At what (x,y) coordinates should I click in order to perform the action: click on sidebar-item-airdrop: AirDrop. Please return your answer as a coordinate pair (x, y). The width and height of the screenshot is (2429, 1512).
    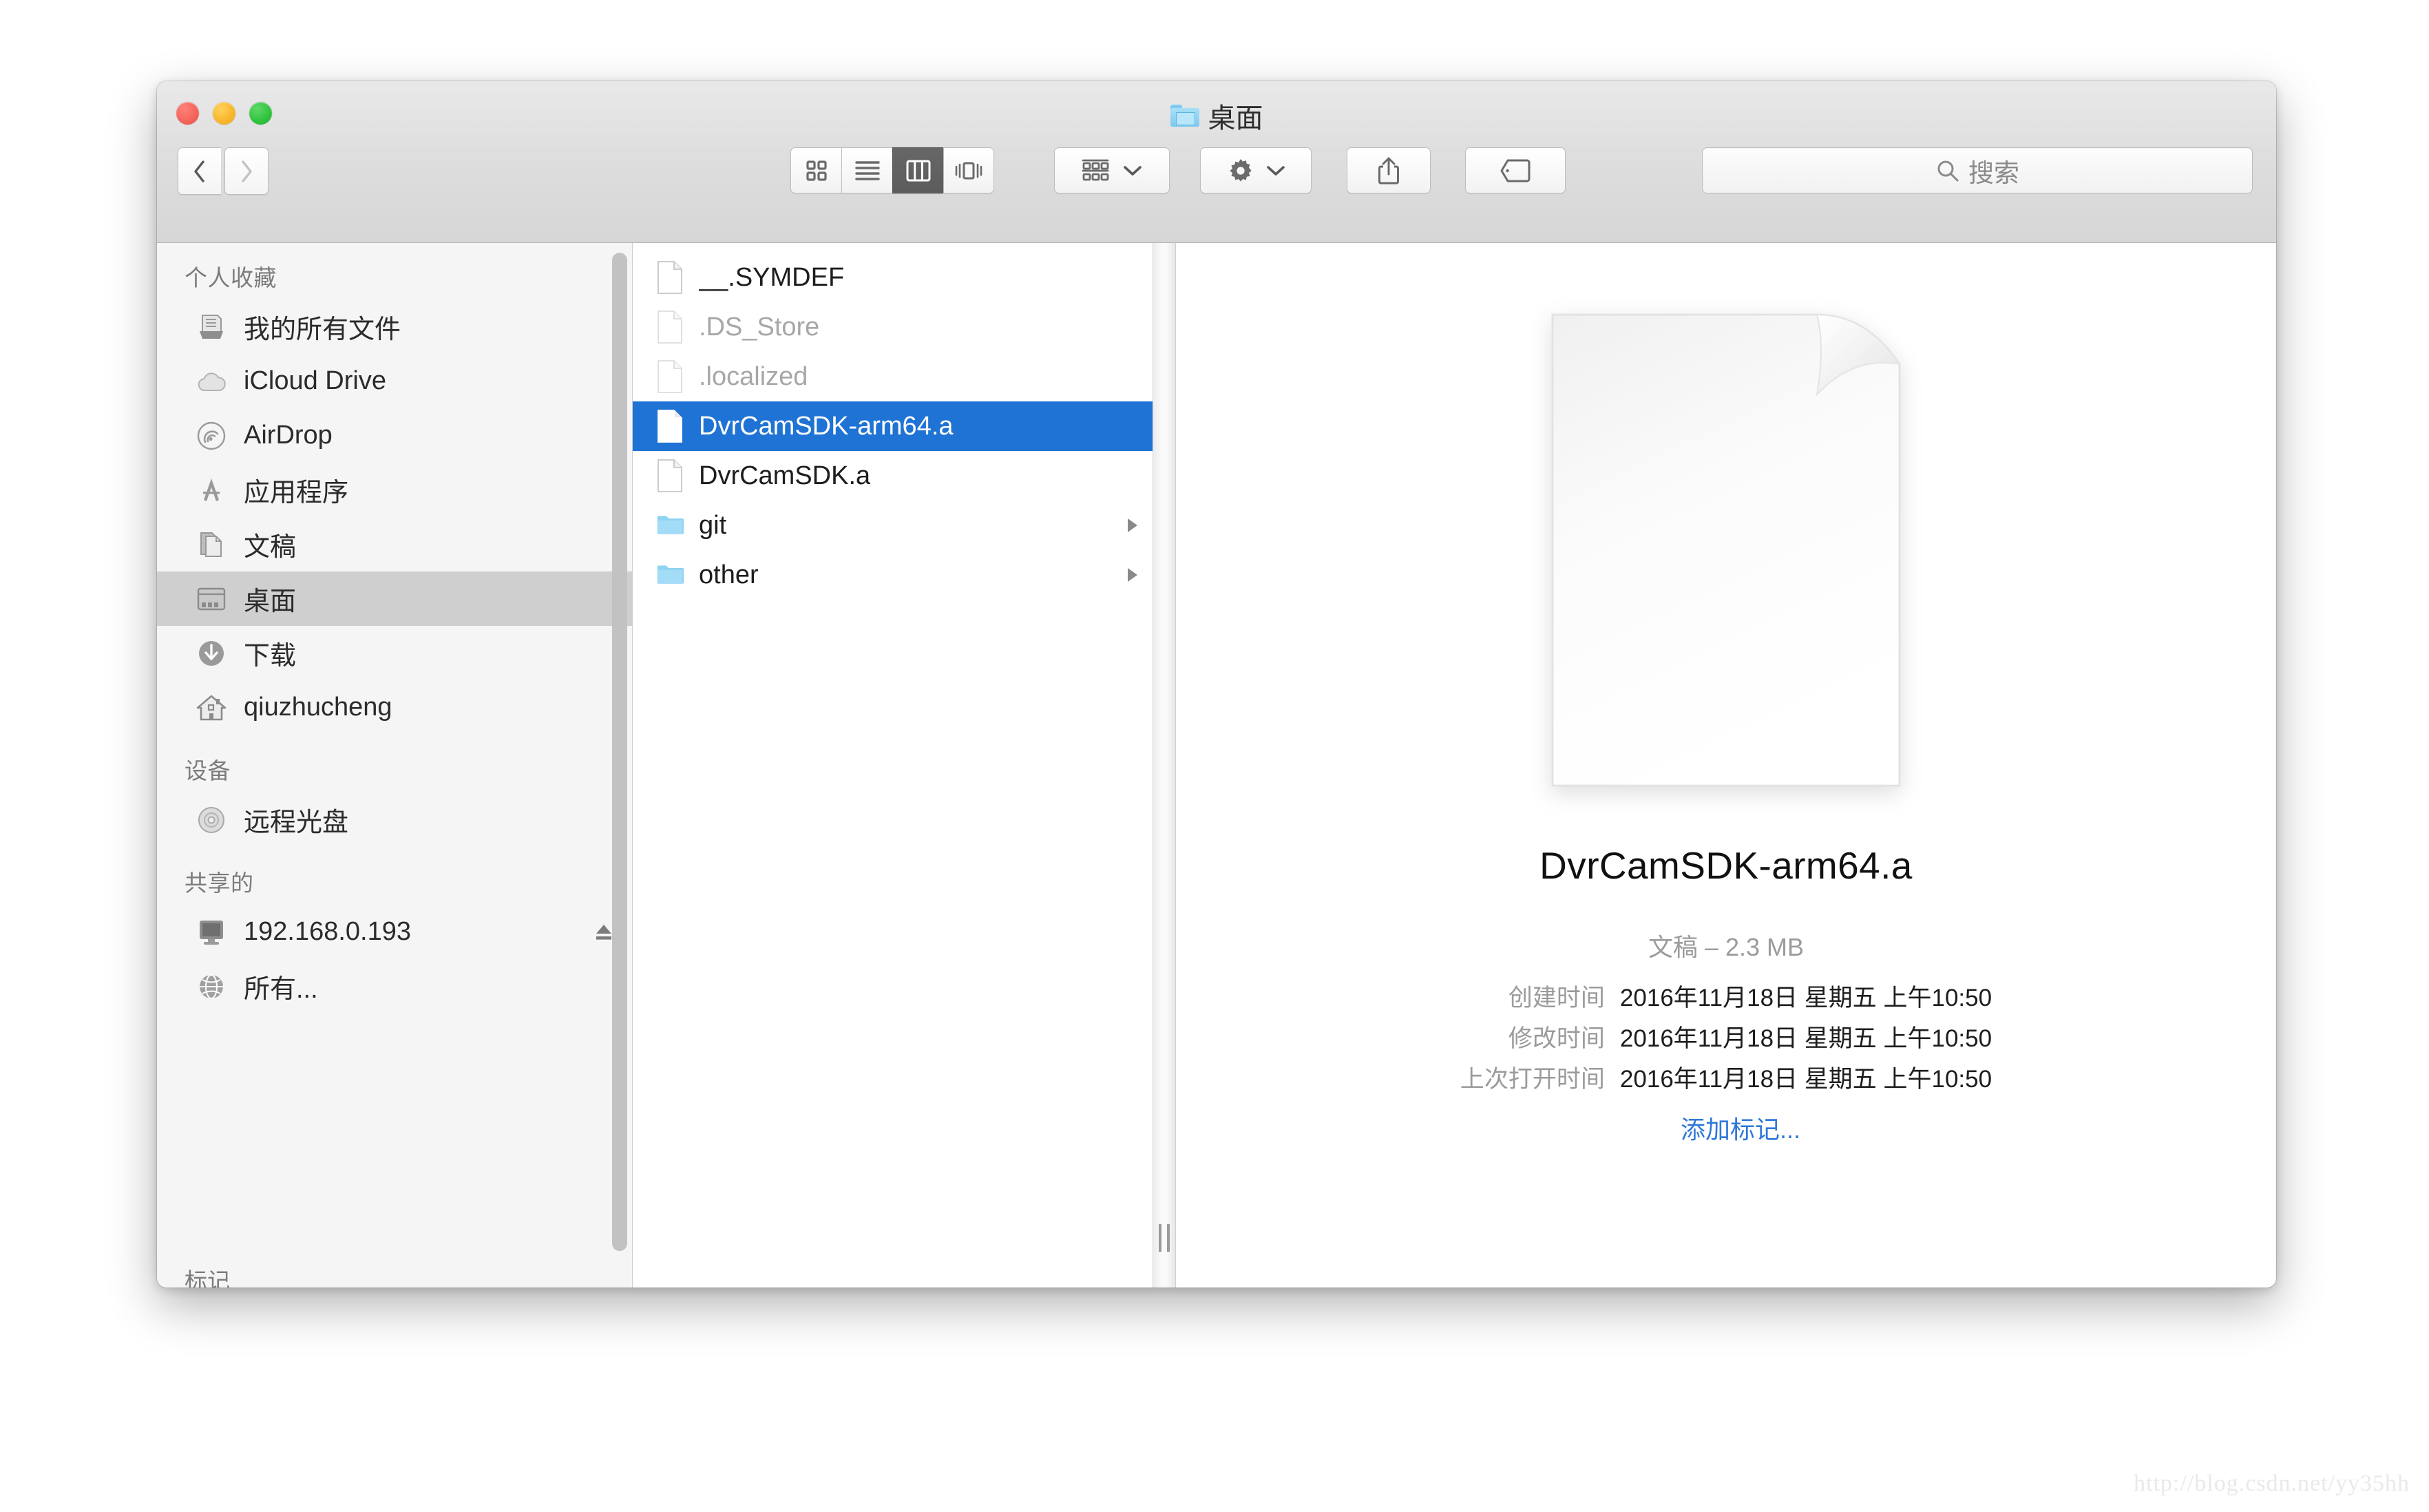
    Looking at the image, I should click on (394, 435).